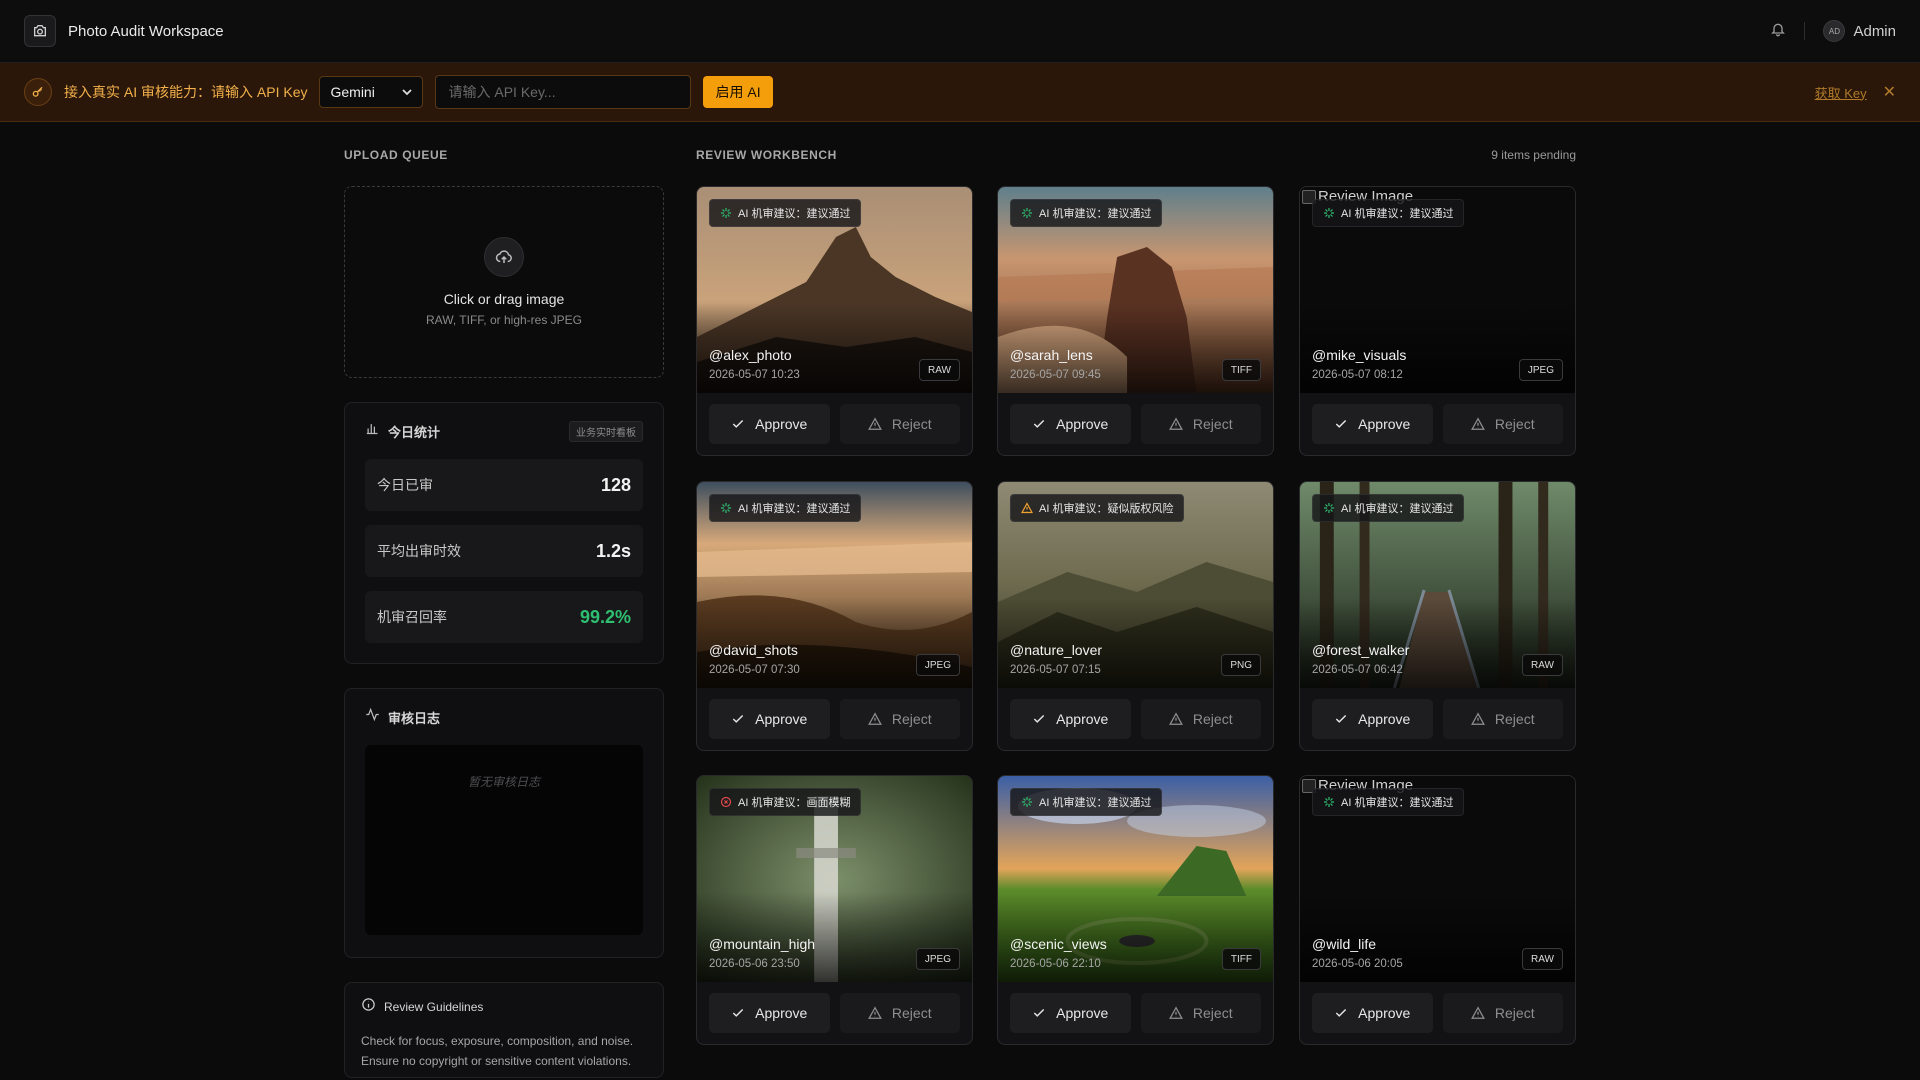 The width and height of the screenshot is (1920, 1080). What do you see at coordinates (1241, 370) in the screenshot?
I see `format-badge: TIFF` at bounding box center [1241, 370].